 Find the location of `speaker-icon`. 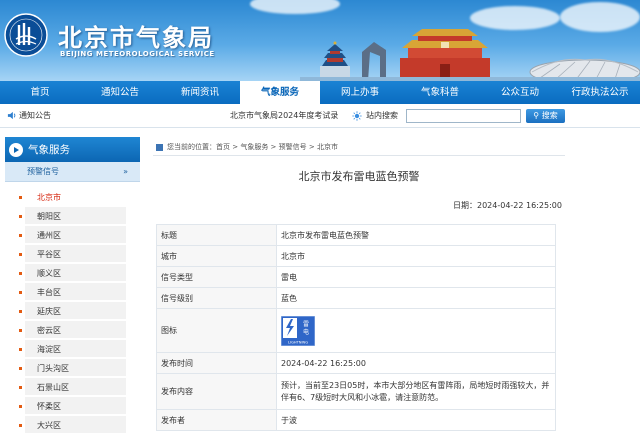

speaker-icon is located at coordinates (11, 115).